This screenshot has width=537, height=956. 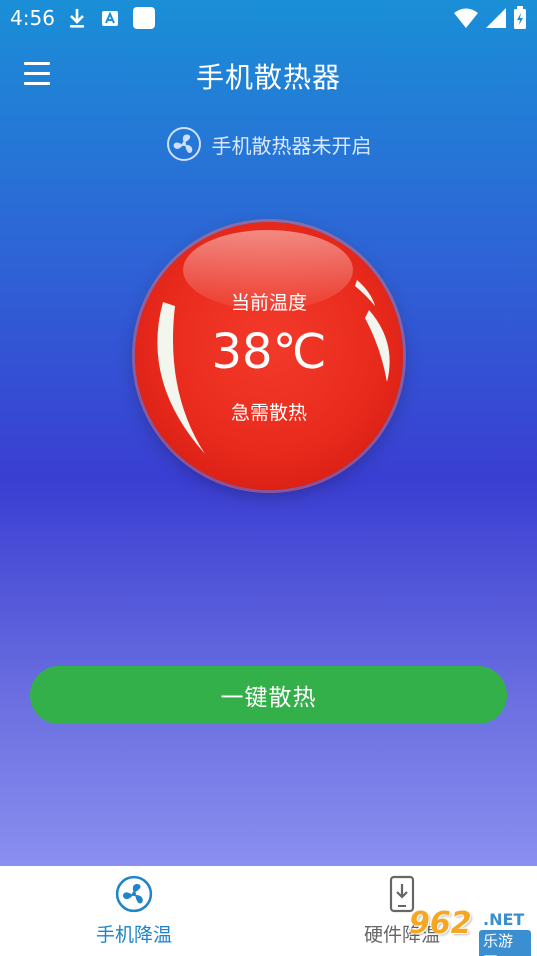 What do you see at coordinates (32, 18) in the screenshot?
I see `status-time: 4:56` at bounding box center [32, 18].